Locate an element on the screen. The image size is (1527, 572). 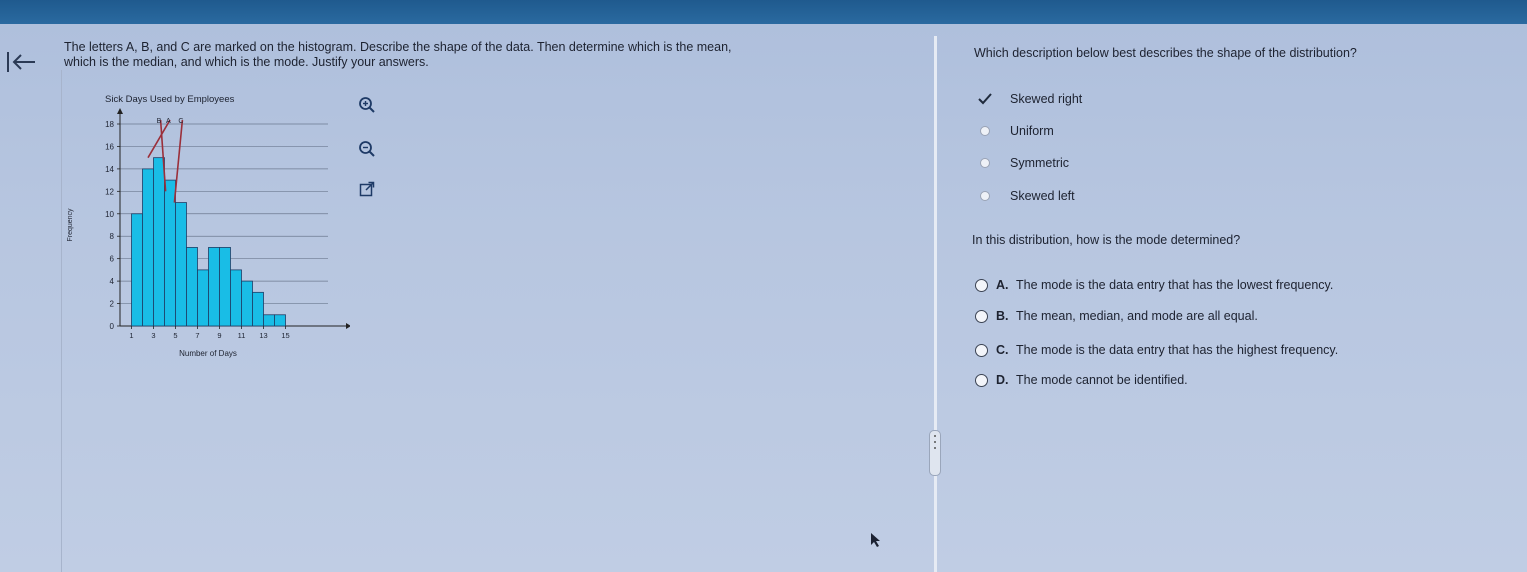
option-uniform: Uniform is located at coordinates (1017, 131).